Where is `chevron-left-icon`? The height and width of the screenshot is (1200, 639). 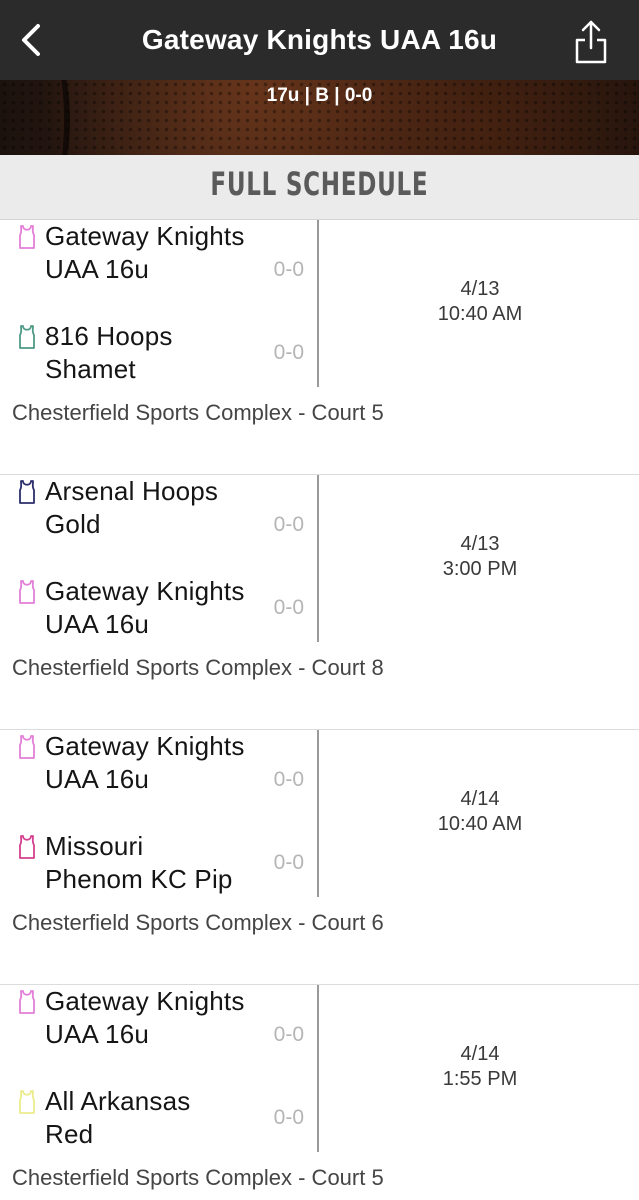 chevron-left-icon is located at coordinates (32, 40).